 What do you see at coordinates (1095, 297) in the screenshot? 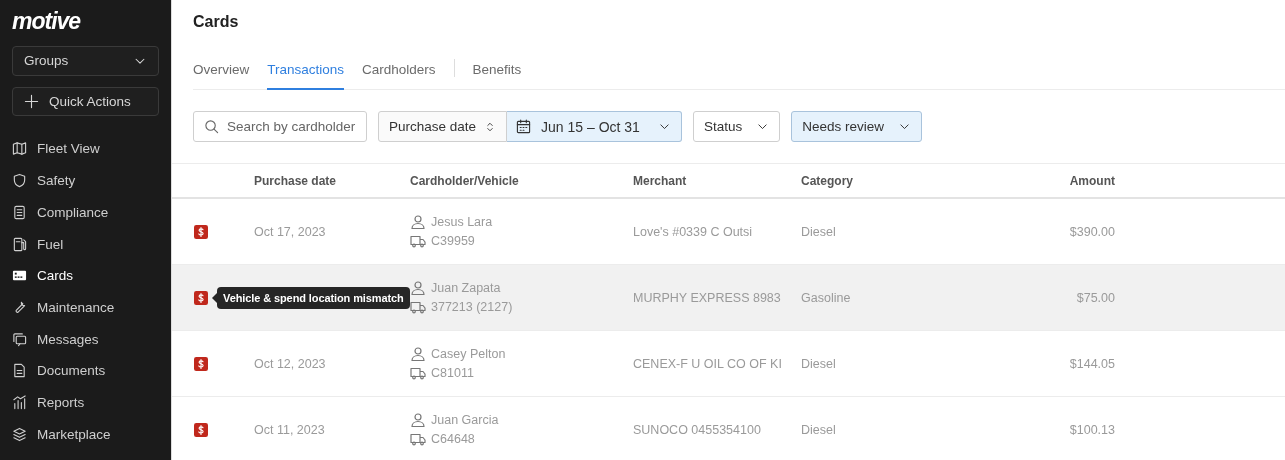
I see `table-cell: $75.00` at bounding box center [1095, 297].